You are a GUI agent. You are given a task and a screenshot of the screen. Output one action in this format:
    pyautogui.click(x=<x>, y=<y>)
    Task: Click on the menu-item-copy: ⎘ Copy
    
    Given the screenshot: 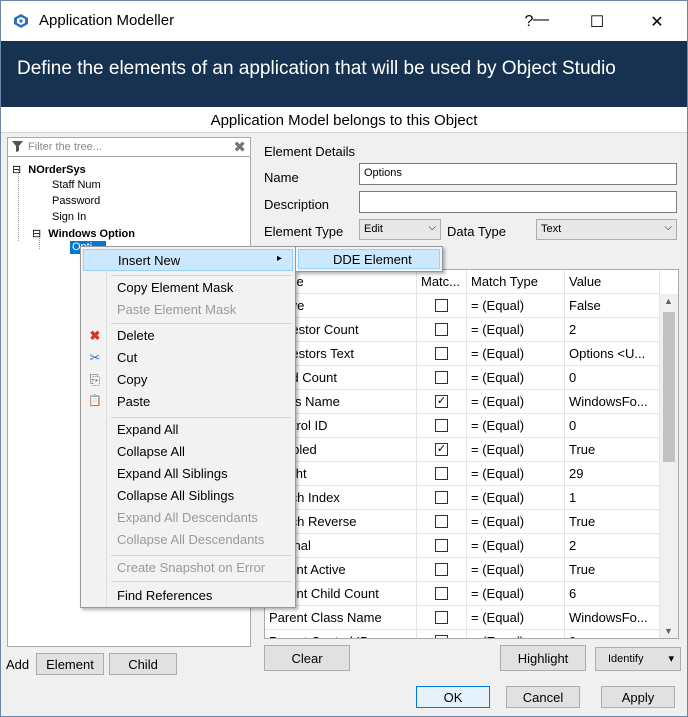 What is the action you would take?
    pyautogui.click(x=188, y=380)
    